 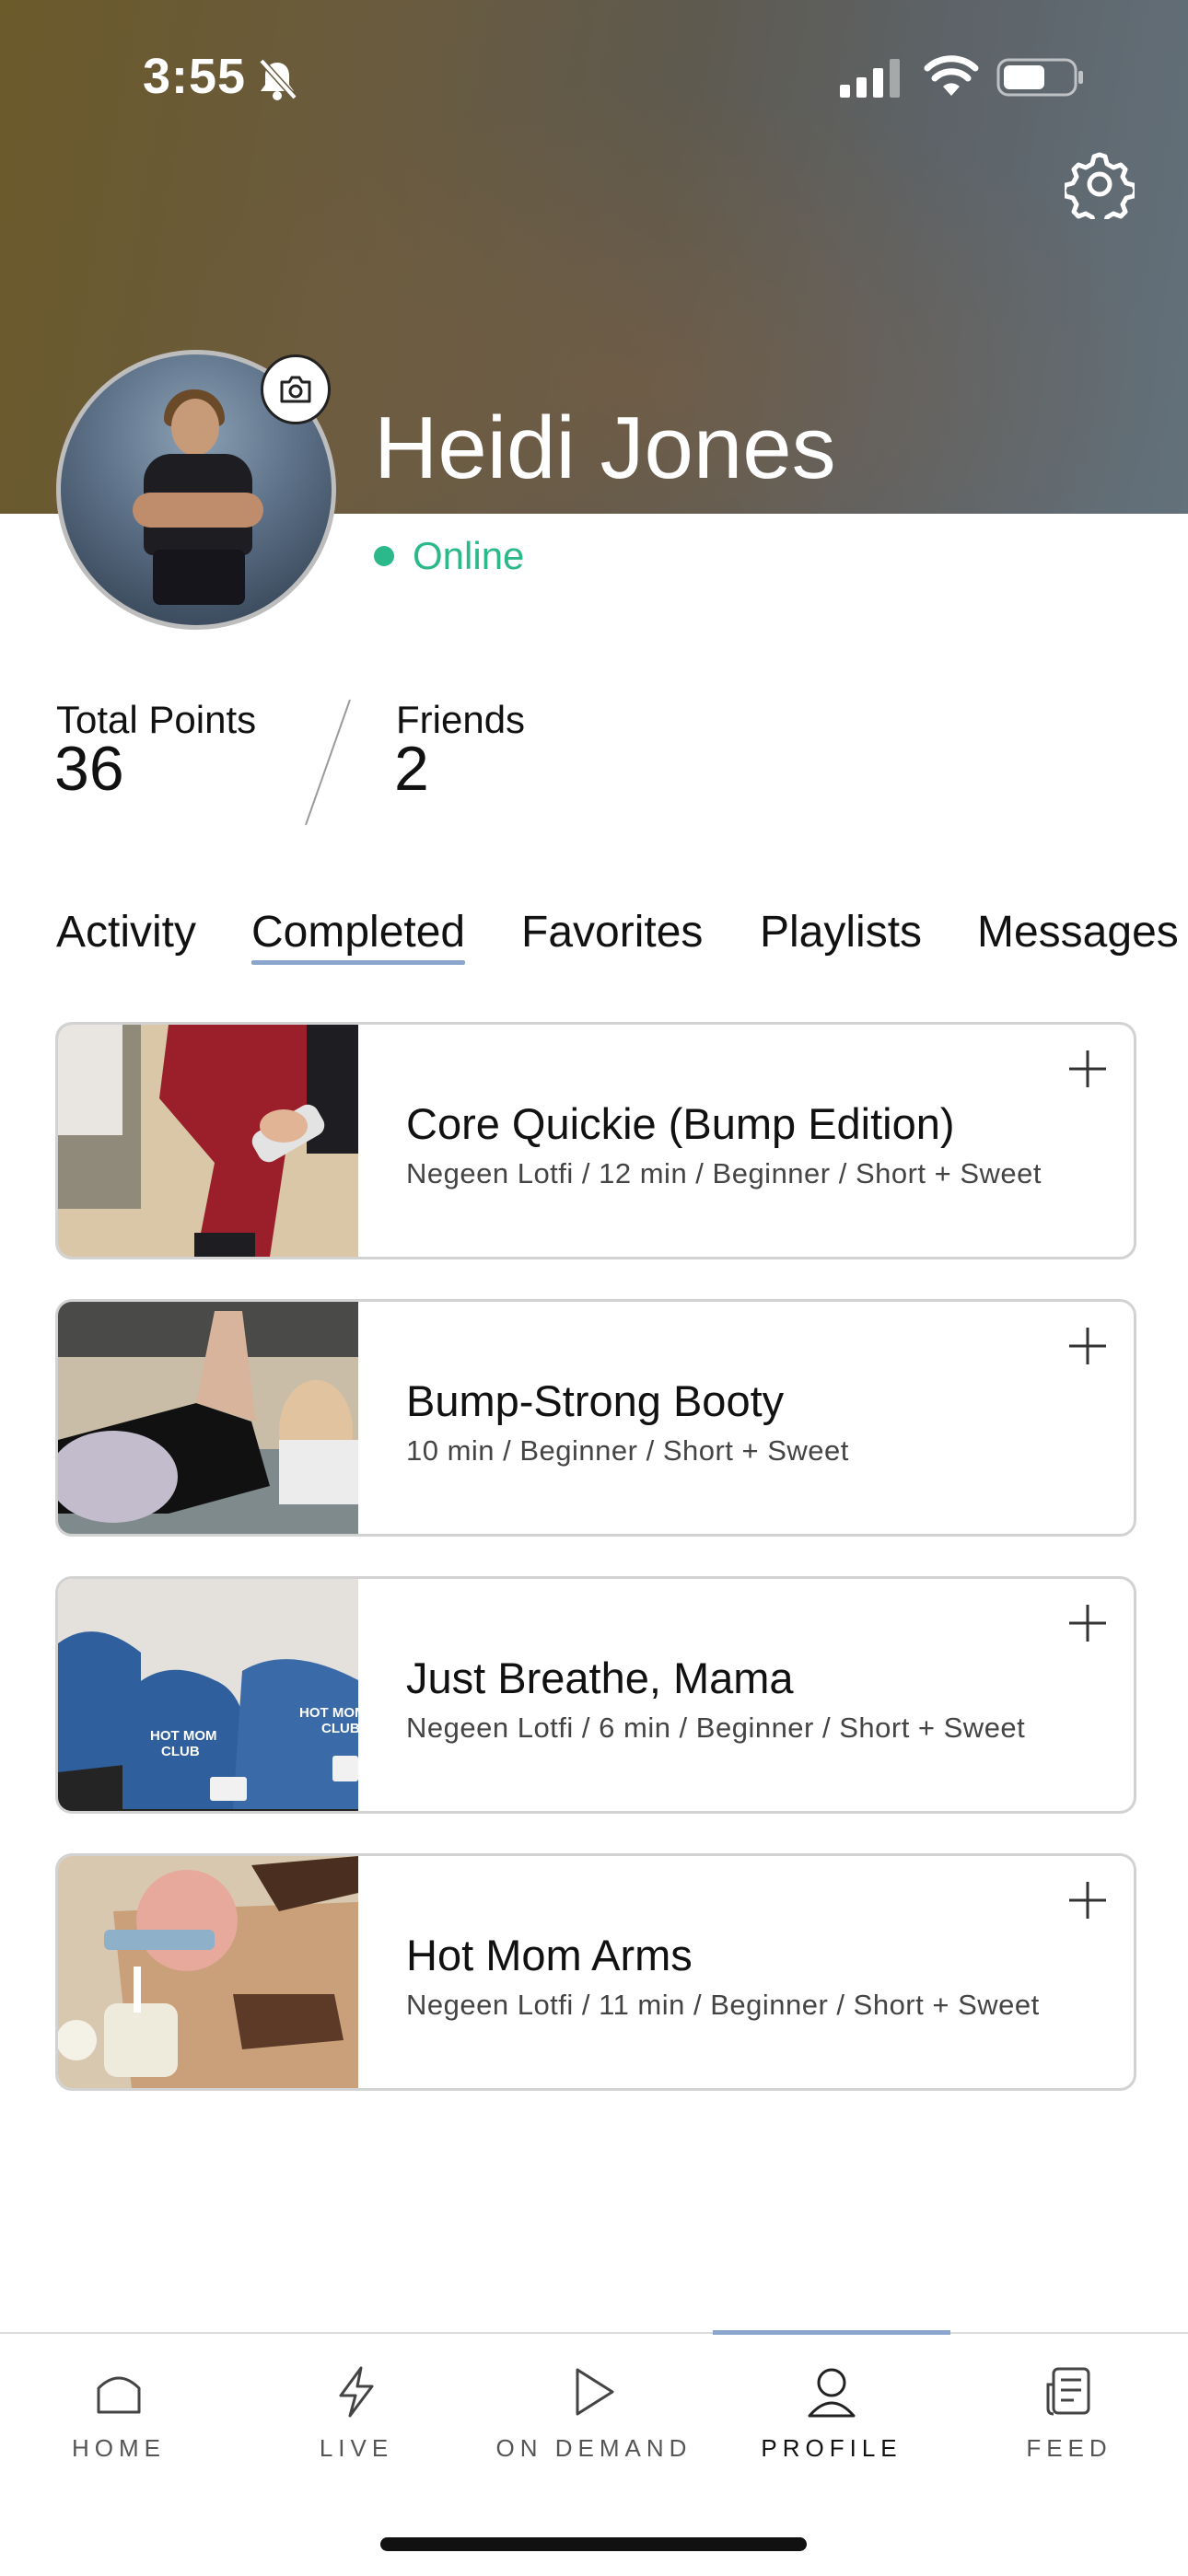 What do you see at coordinates (605, 448) in the screenshot?
I see `profile-name: Heidi Jones` at bounding box center [605, 448].